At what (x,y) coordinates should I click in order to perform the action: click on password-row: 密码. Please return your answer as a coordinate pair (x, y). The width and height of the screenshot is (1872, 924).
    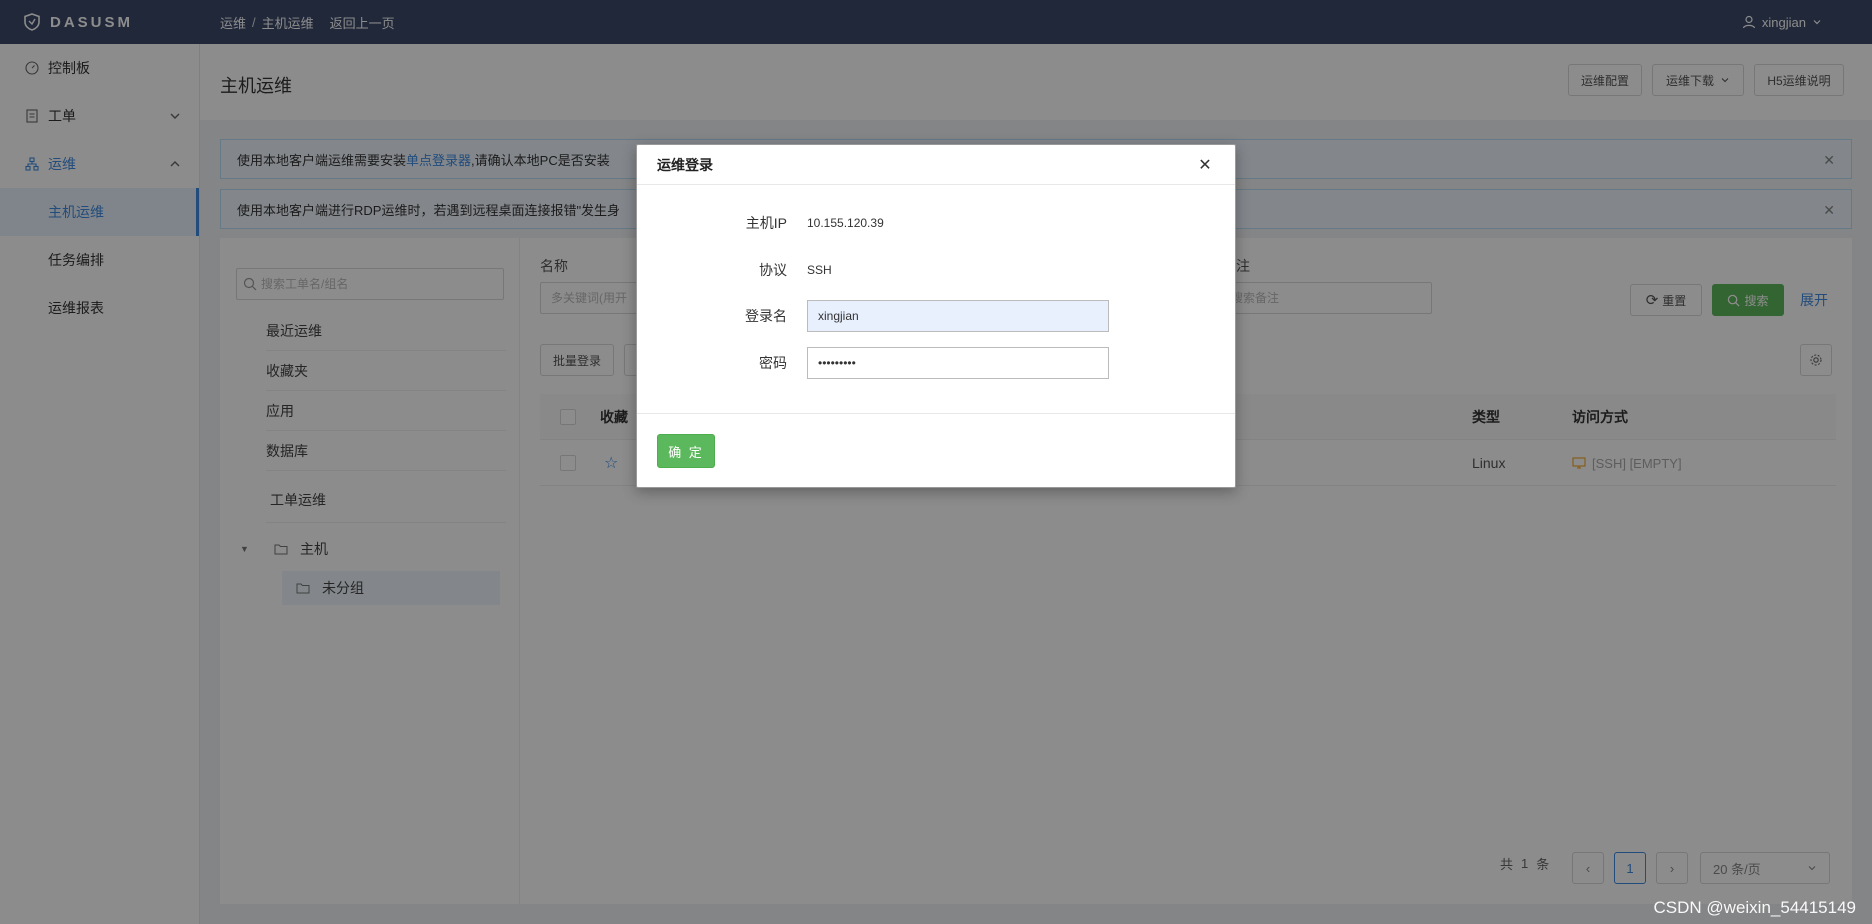
    Looking at the image, I should click on (937, 363).